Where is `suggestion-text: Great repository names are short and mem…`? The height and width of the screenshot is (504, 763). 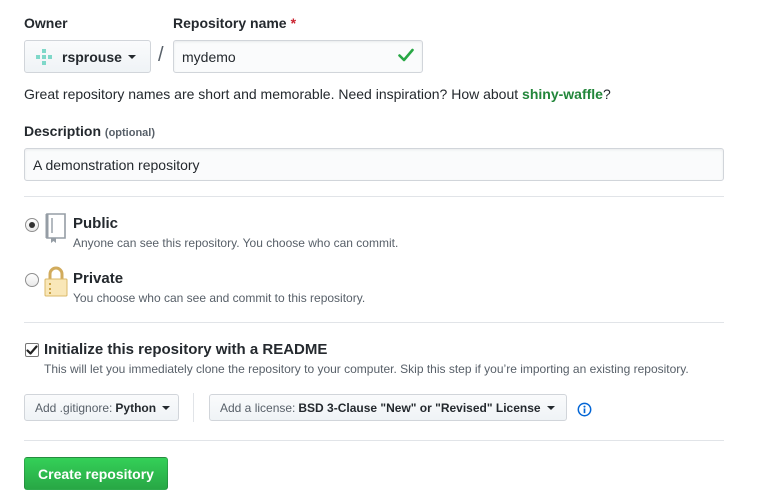
suggestion-text: Great repository names are short and mem… is located at coordinates (273, 94).